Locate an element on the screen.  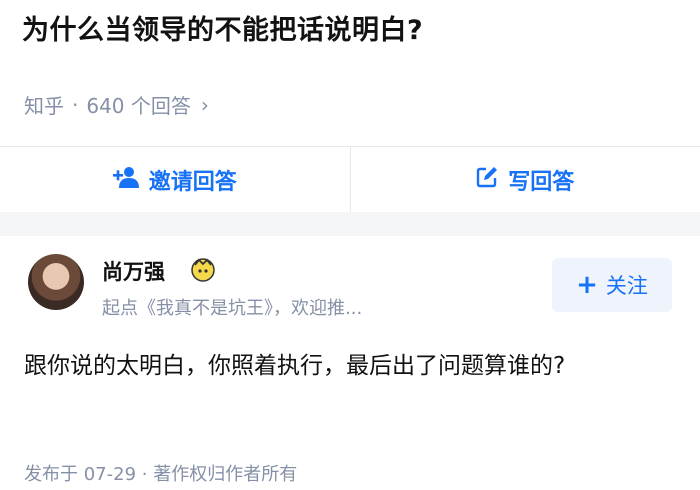
author-avatar is located at coordinates (56, 282).